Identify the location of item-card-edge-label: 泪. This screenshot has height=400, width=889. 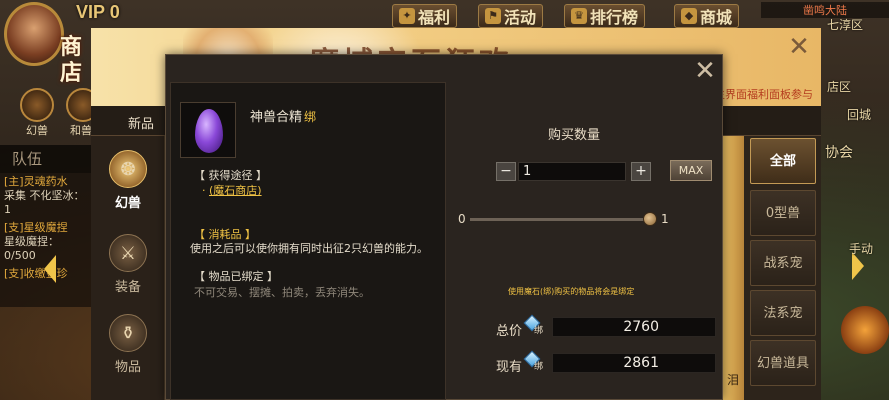
(732, 380).